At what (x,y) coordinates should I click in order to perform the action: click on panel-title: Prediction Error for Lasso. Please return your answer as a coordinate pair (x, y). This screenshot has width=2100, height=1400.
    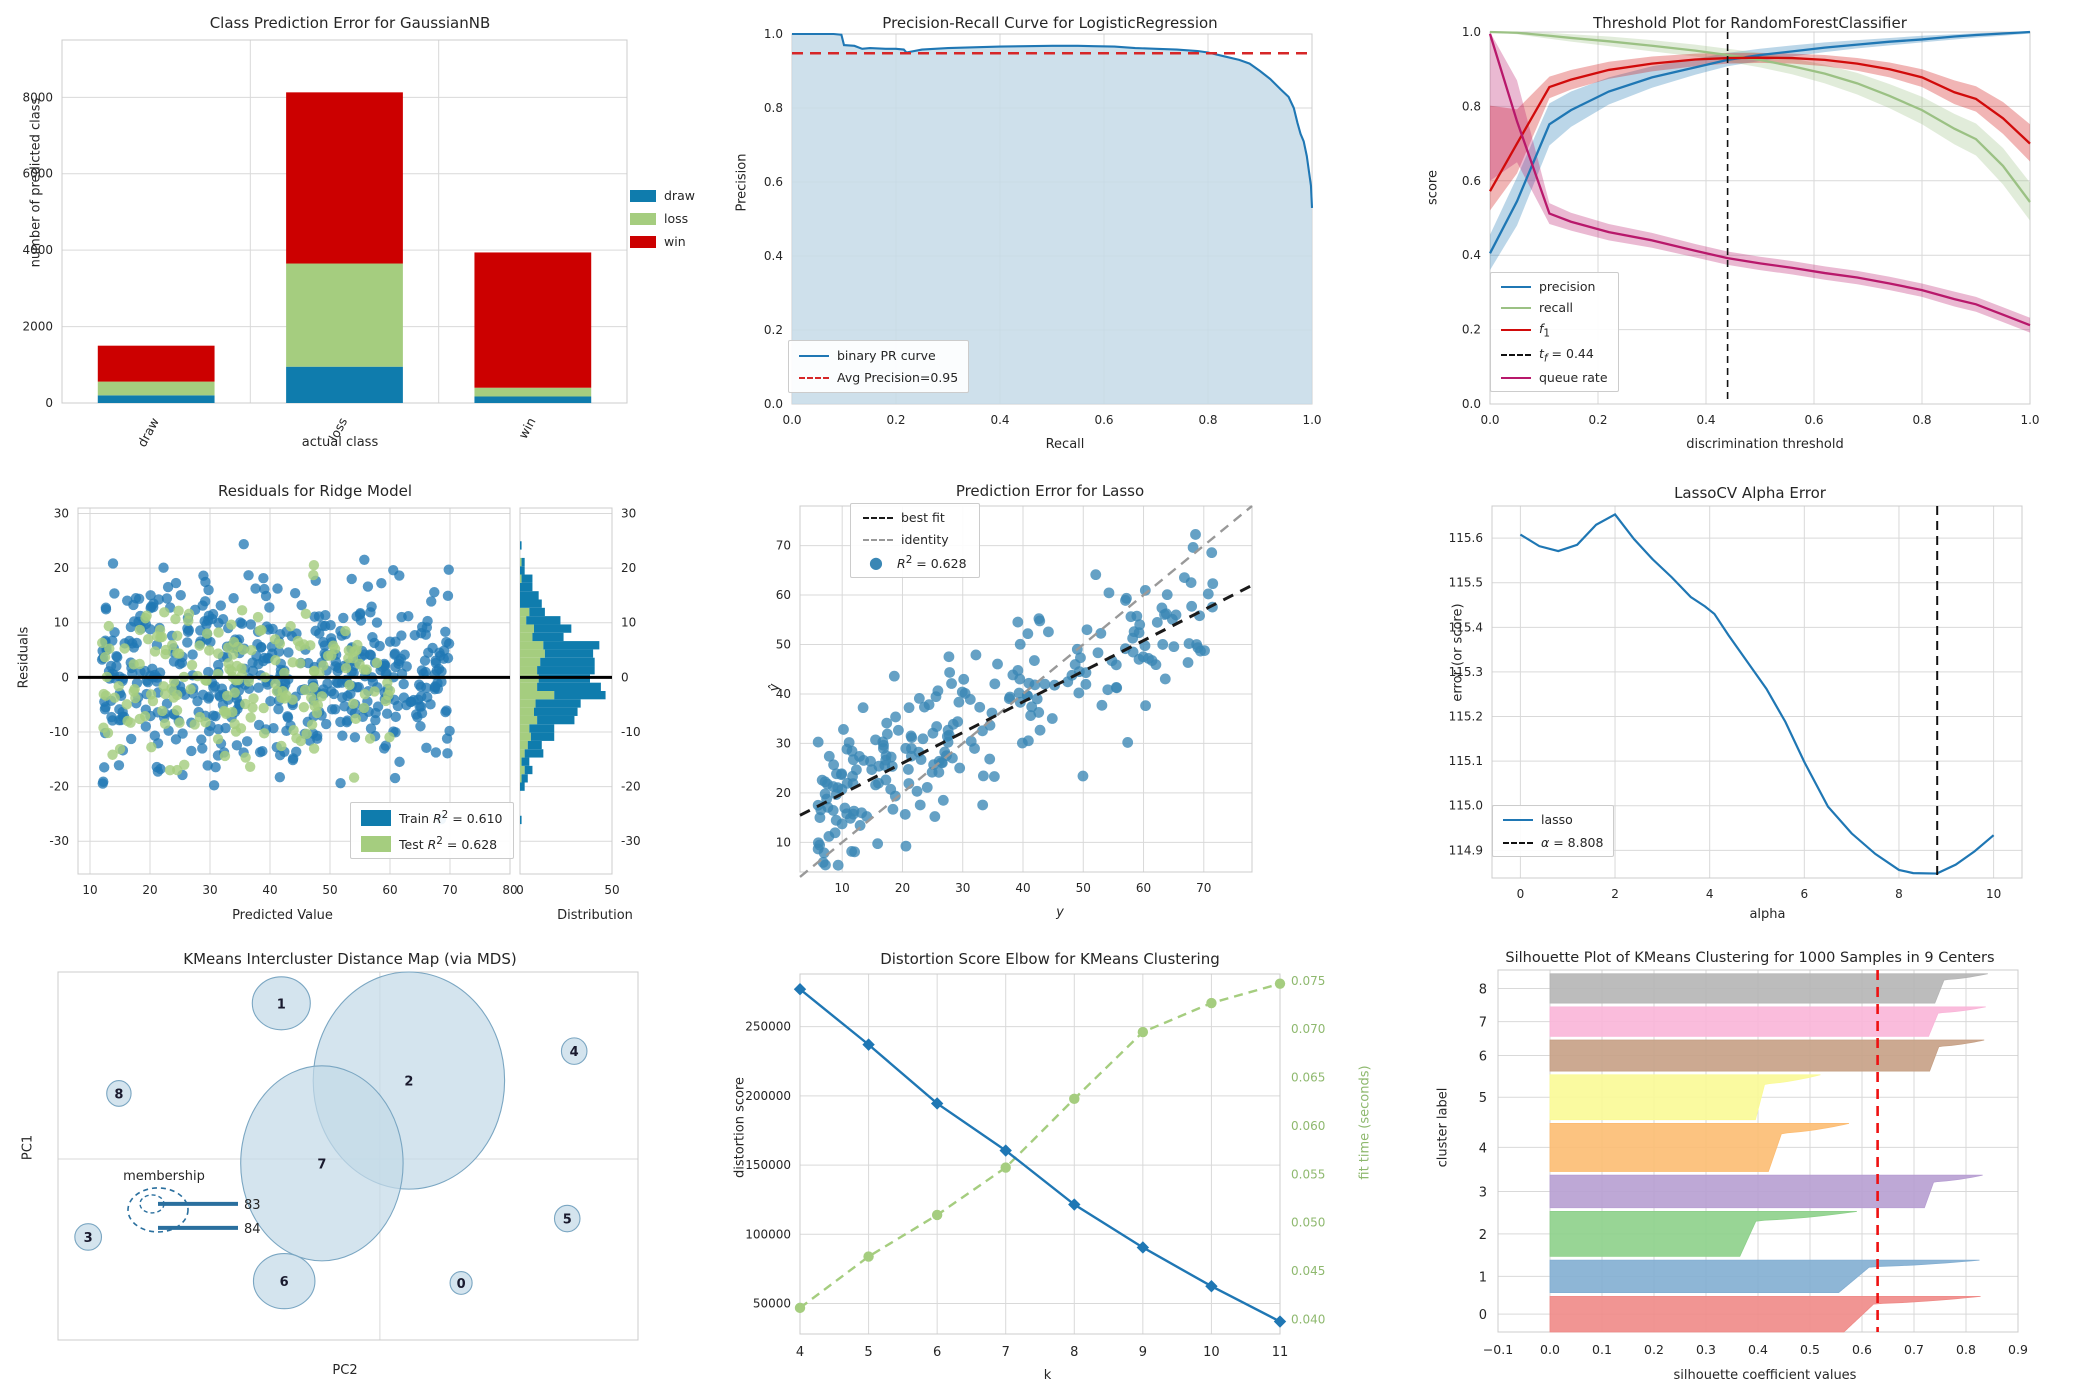
    Looking at the image, I should click on (1050, 491).